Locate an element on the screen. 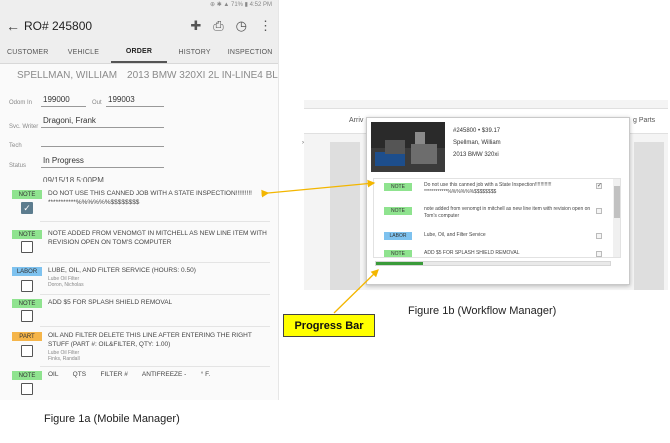  progress-bar-callout: Progress Bar is located at coordinates (329, 325).